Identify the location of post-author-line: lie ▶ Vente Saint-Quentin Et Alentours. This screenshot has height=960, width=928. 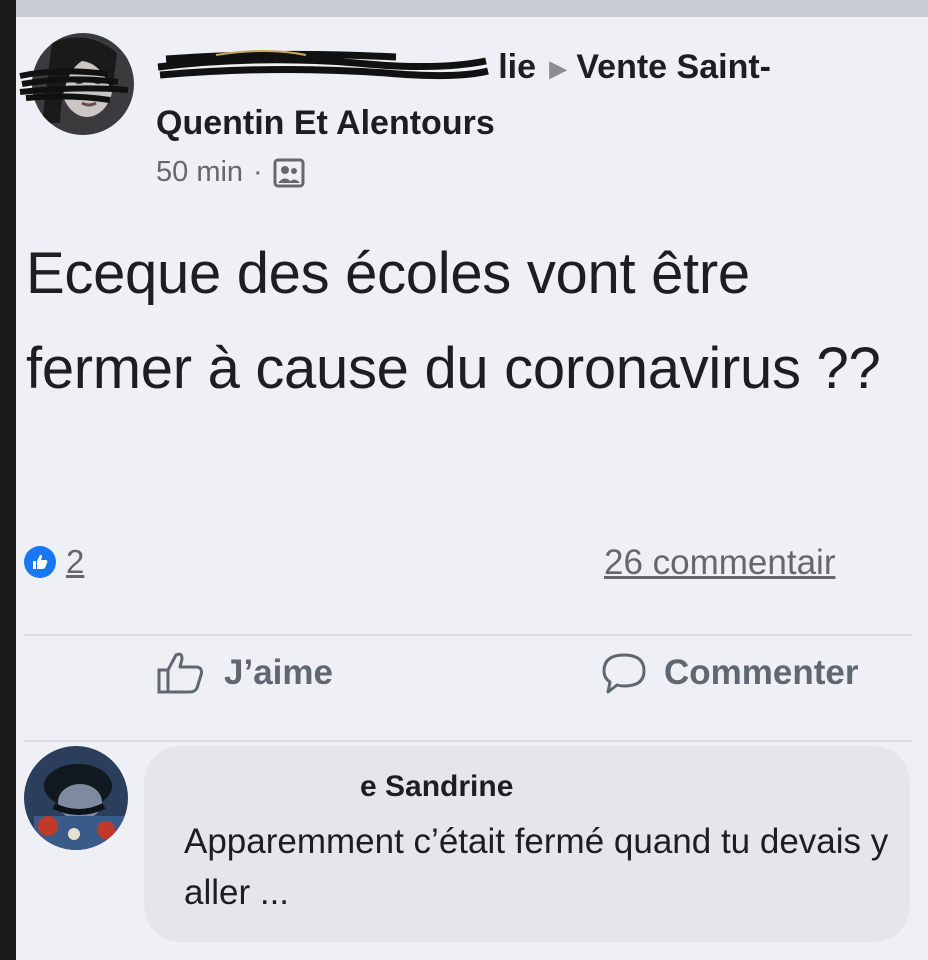
(516, 95).